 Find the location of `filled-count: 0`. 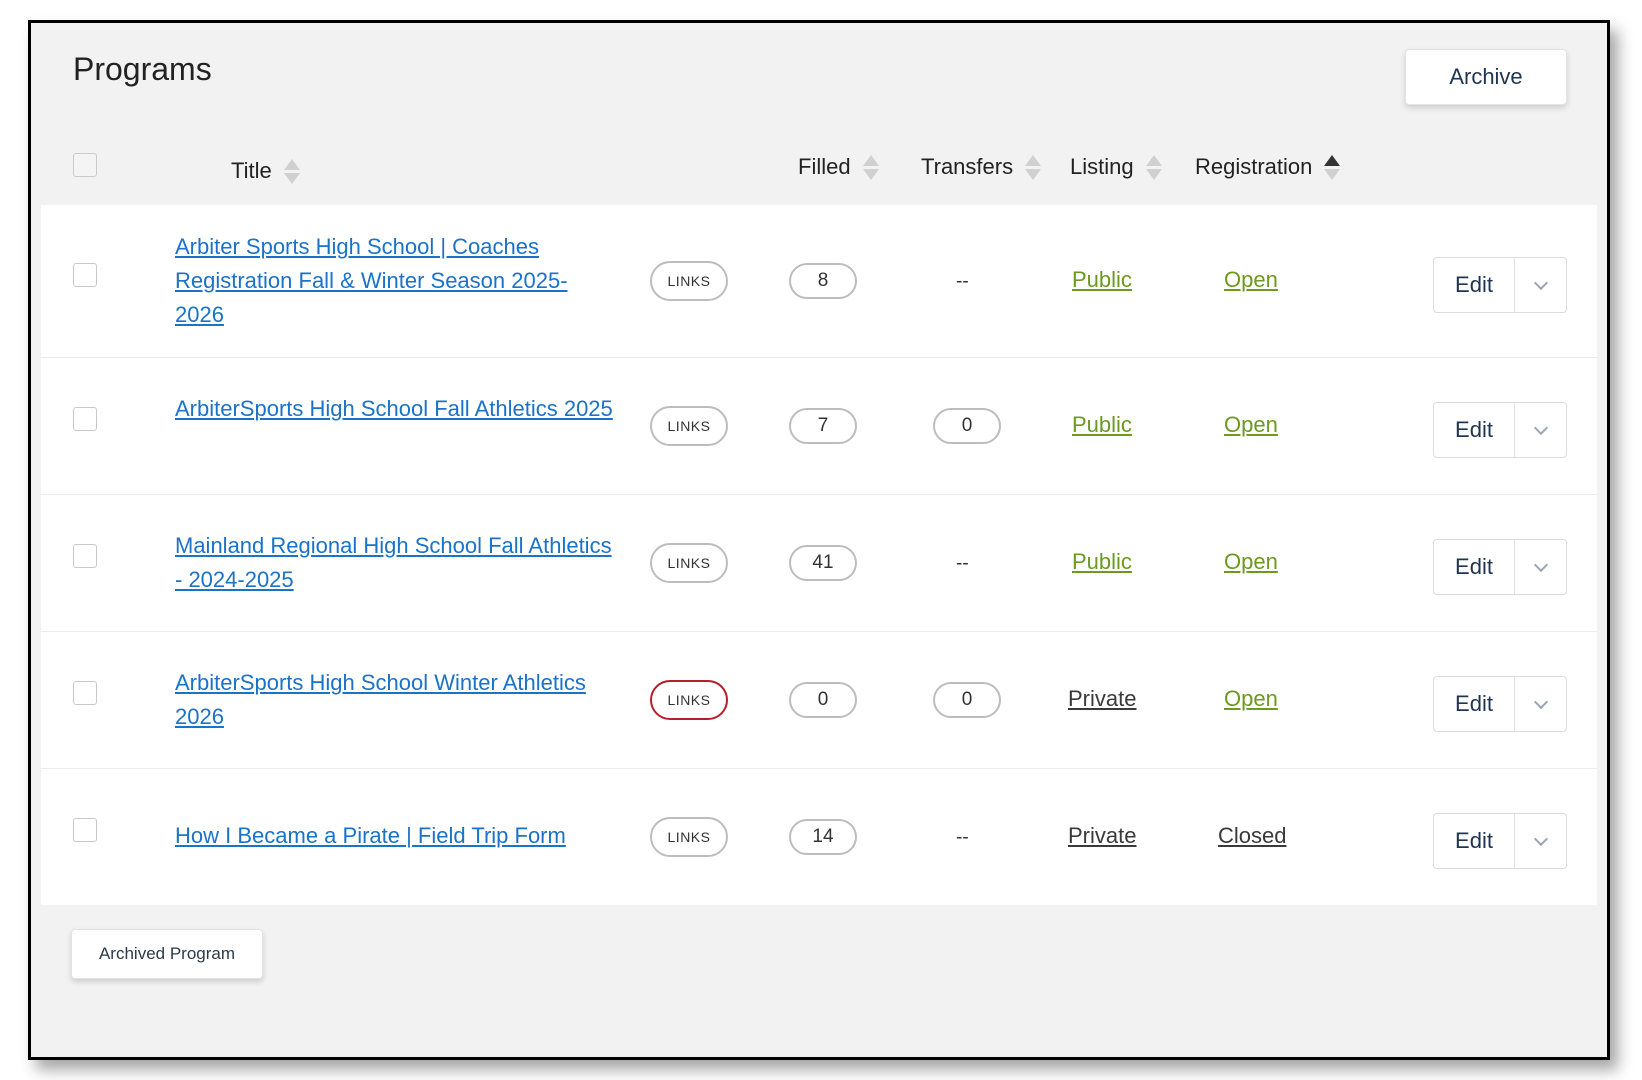

filled-count: 0 is located at coordinates (823, 700).